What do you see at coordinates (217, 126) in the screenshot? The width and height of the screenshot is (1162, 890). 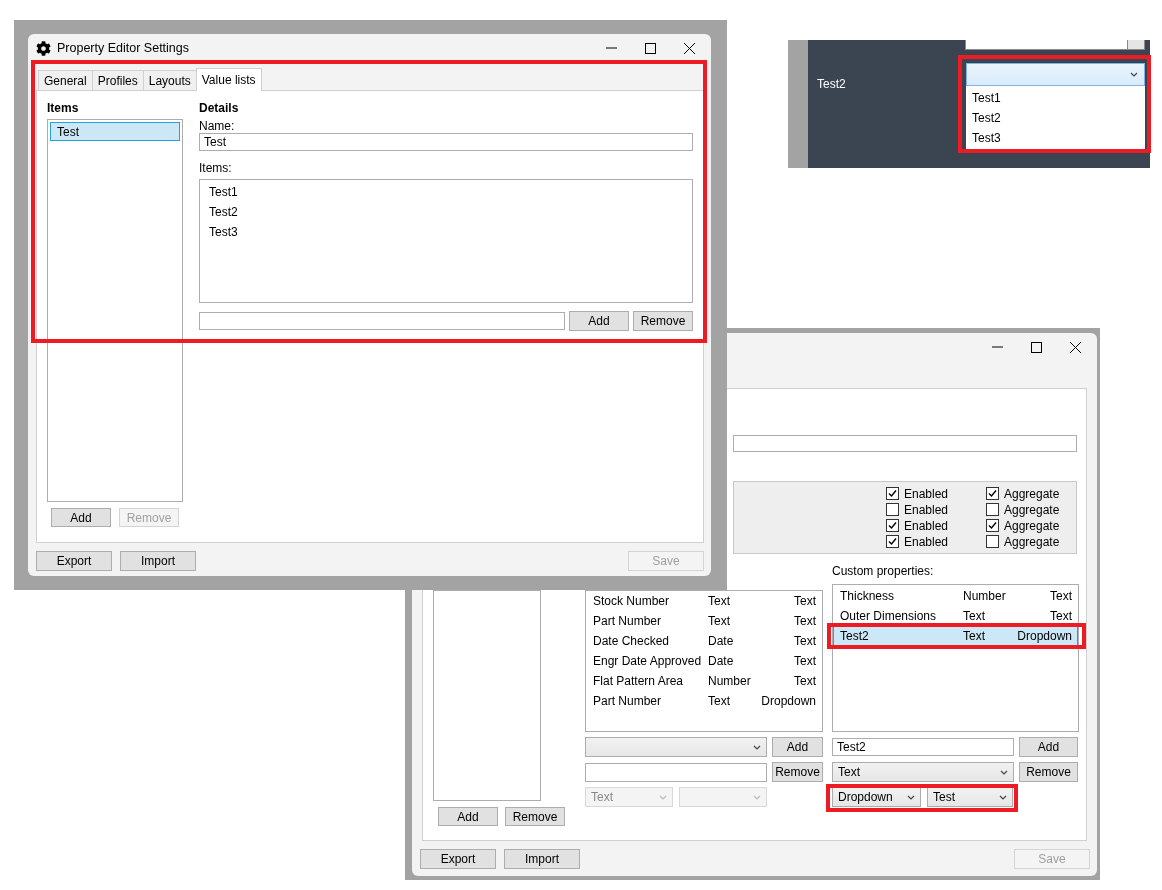 I see `field-label: Name:` at bounding box center [217, 126].